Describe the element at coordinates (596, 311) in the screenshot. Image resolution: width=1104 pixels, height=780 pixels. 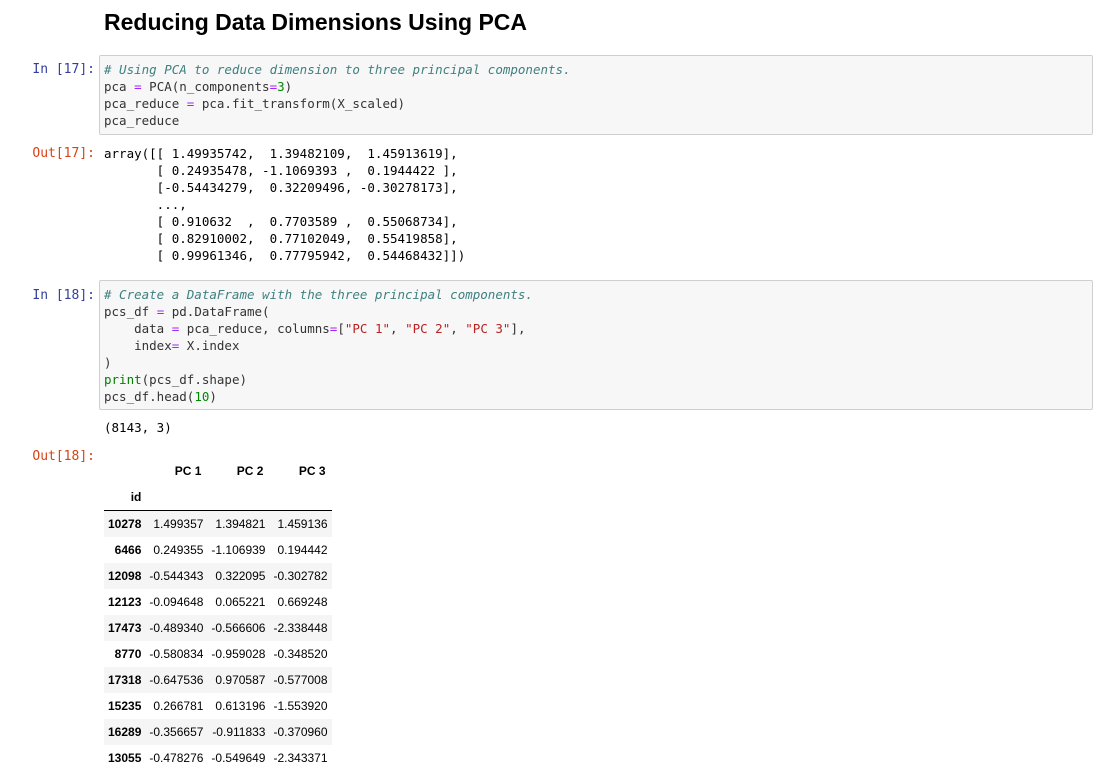
I see `code-line: pcs_df = pd.DataFrame(` at that location.